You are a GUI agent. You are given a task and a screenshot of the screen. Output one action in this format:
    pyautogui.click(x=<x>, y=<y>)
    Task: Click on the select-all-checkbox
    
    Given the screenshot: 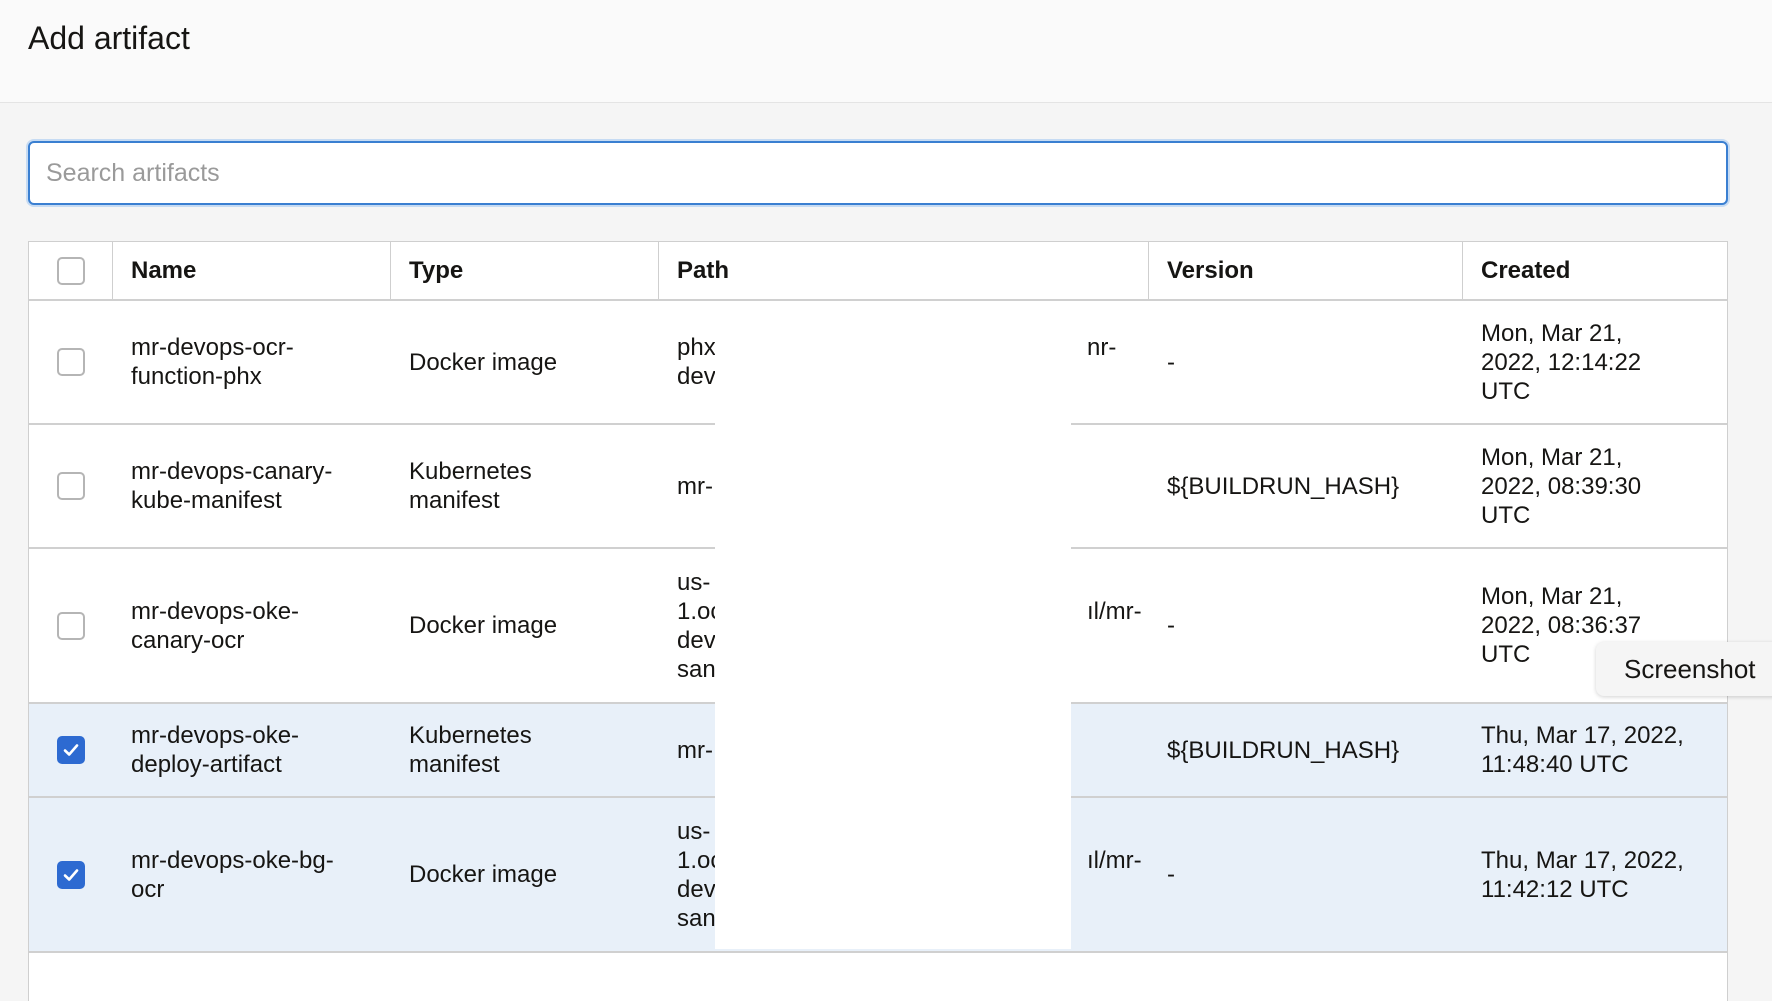 What is the action you would take?
    pyautogui.click(x=70, y=270)
    